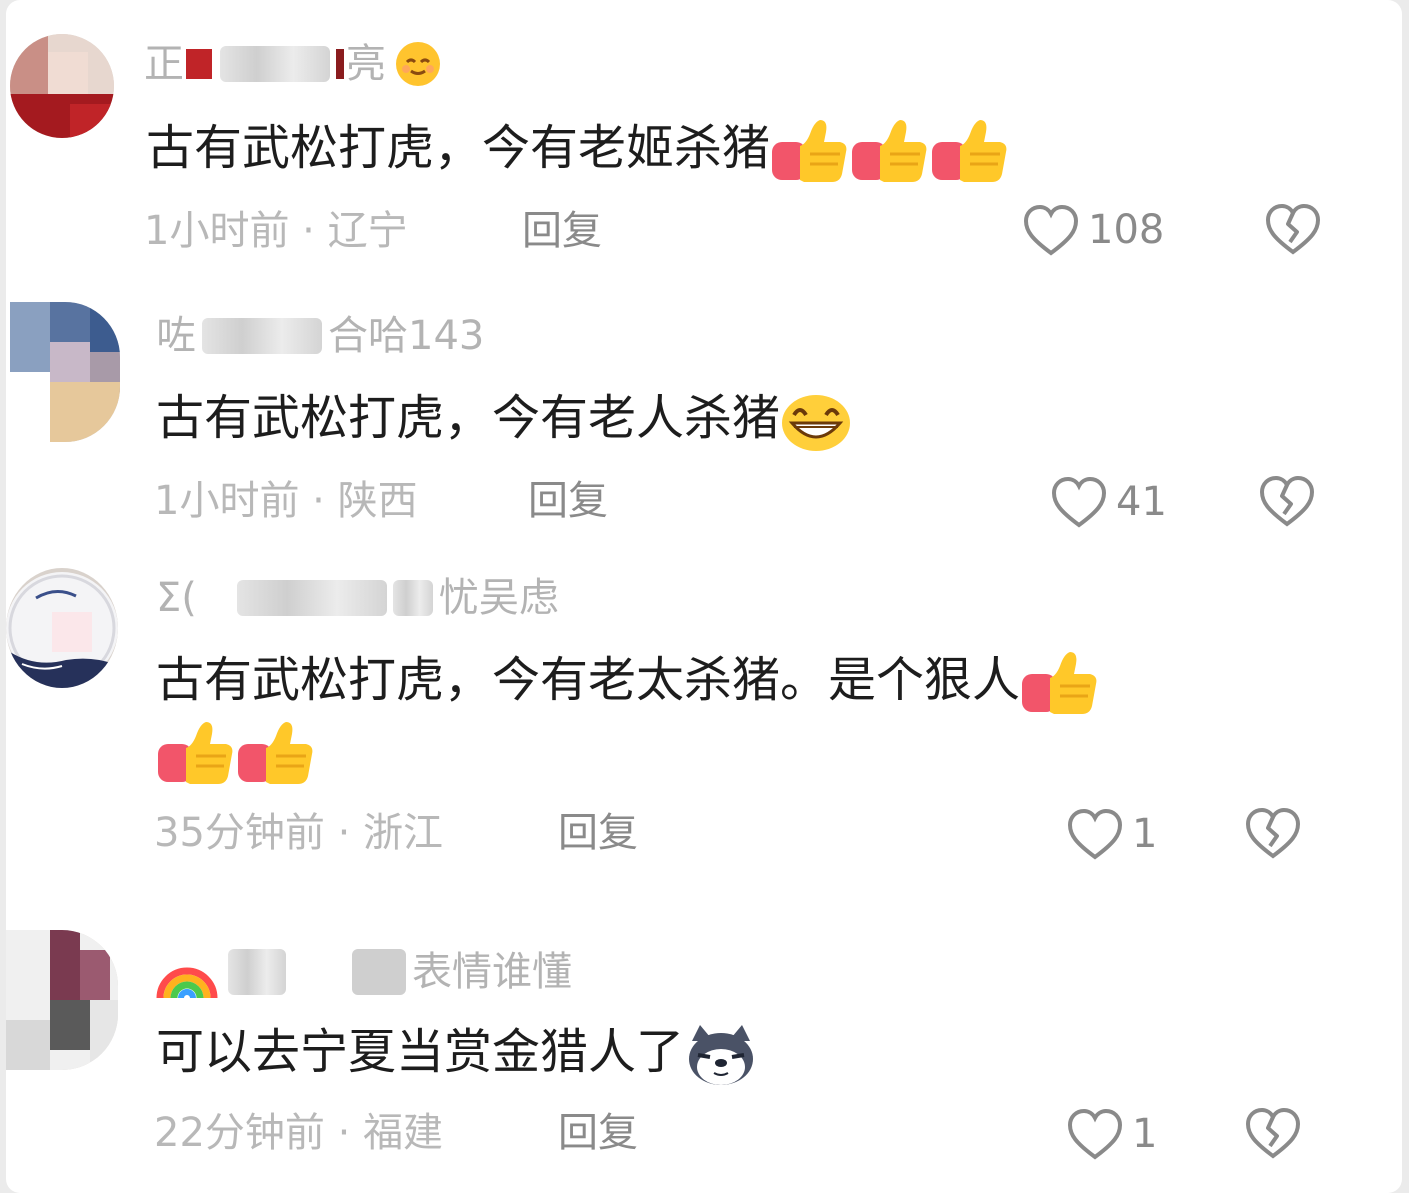 Image resolution: width=1409 pixels, height=1193 pixels. Describe the element at coordinates (468, 418) in the screenshot. I see `comment-text-content: 古有武松打虎，今有老人杀猪` at that location.